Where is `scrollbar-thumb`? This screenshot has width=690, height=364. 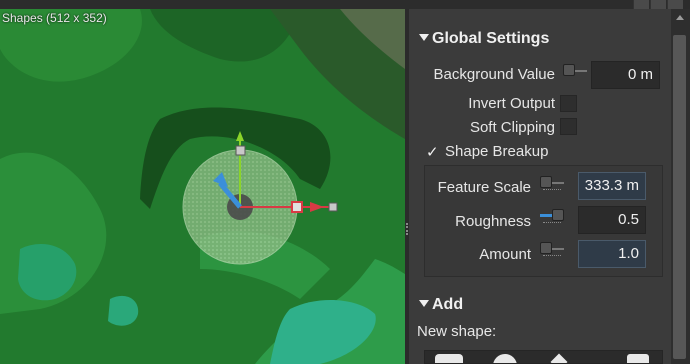
scrollbar-thumb is located at coordinates (679, 197).